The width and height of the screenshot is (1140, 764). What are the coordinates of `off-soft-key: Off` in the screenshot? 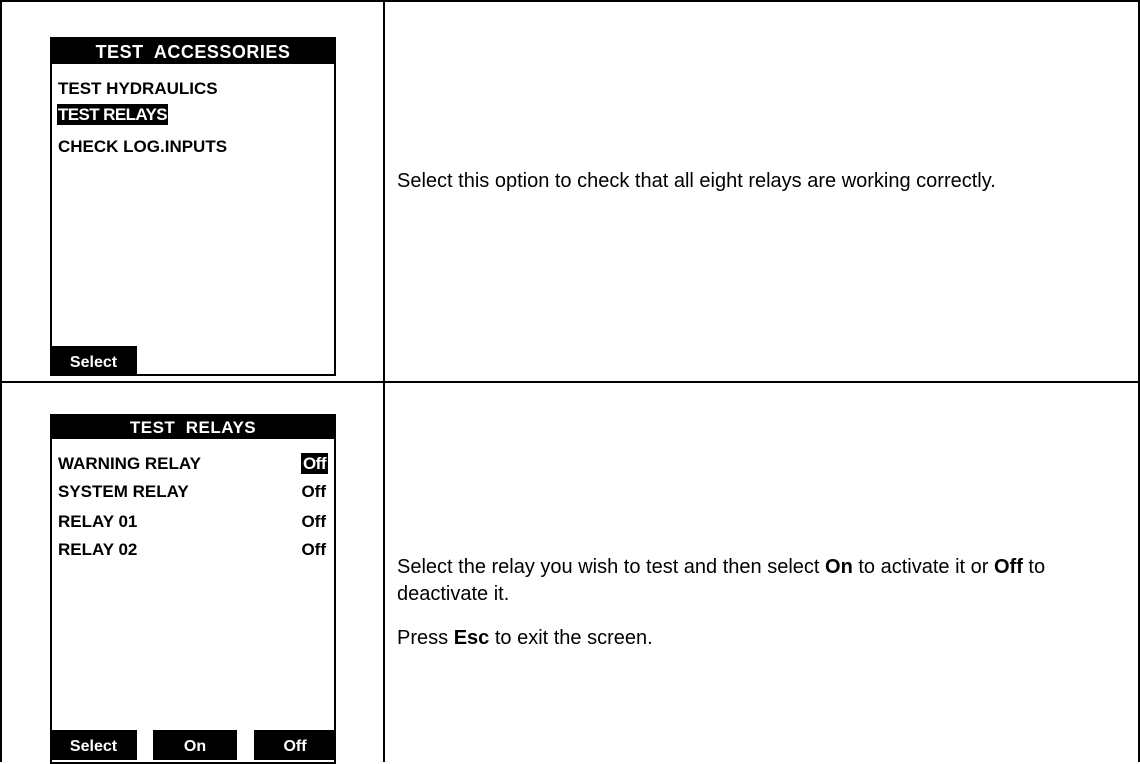 It's located at (295, 745).